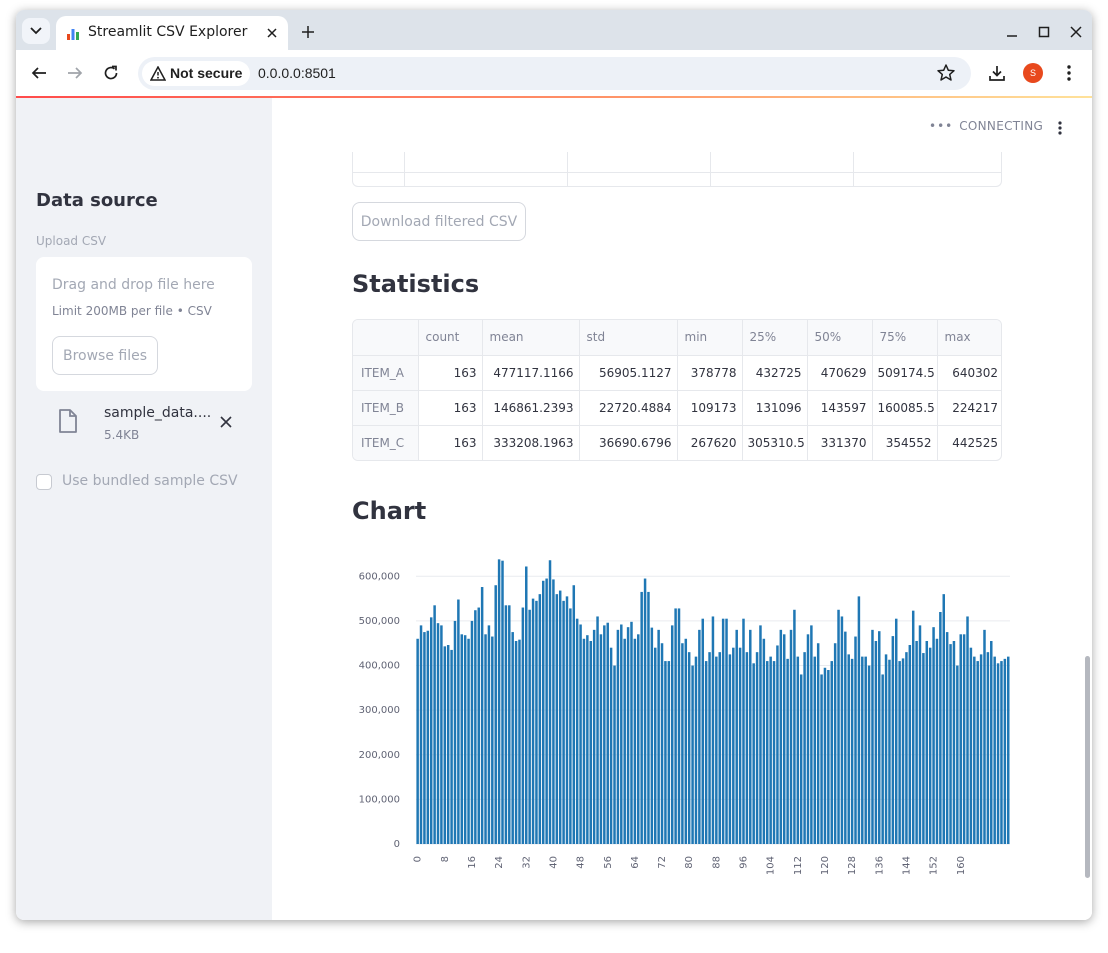 This screenshot has height=953, width=1108. What do you see at coordinates (386, 408) in the screenshot?
I see `table-cell: ITEM_B` at bounding box center [386, 408].